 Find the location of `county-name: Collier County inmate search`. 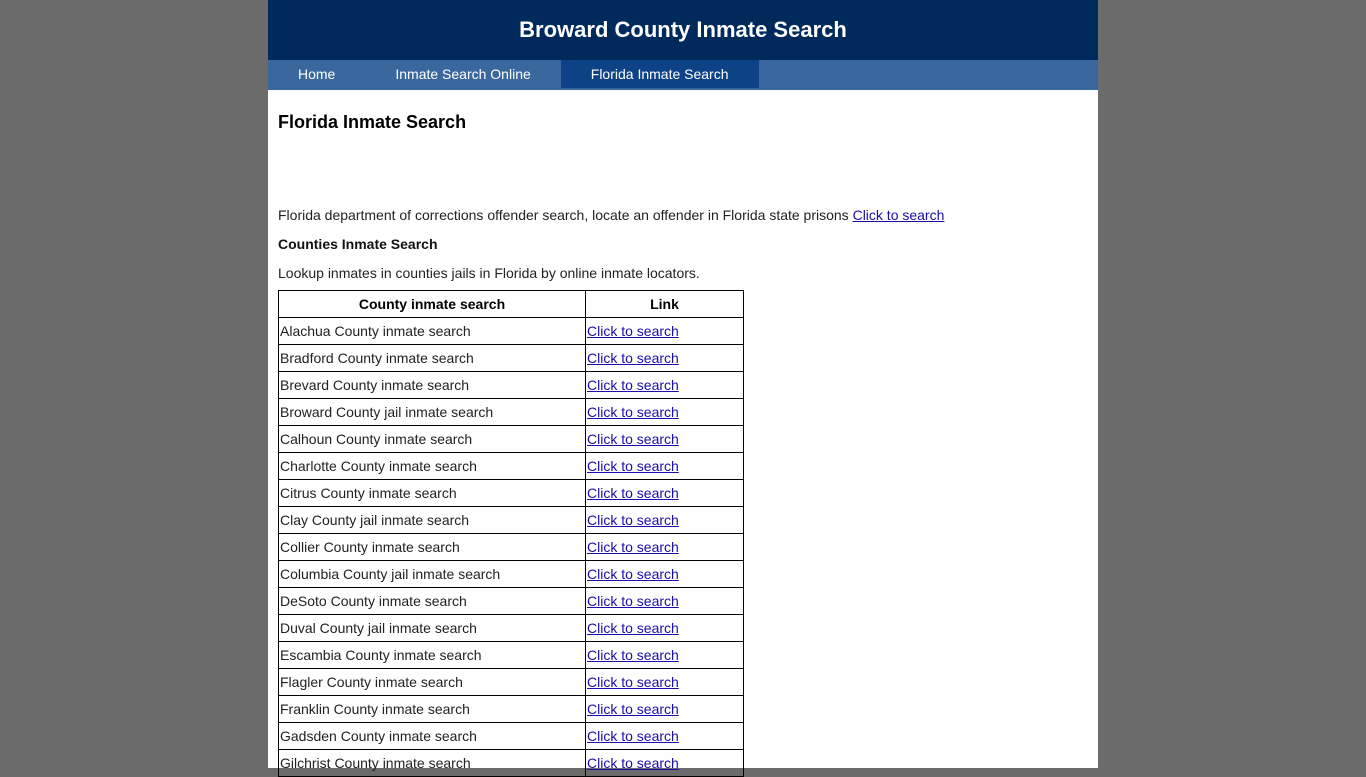

county-name: Collier County inmate search is located at coordinates (432, 547).